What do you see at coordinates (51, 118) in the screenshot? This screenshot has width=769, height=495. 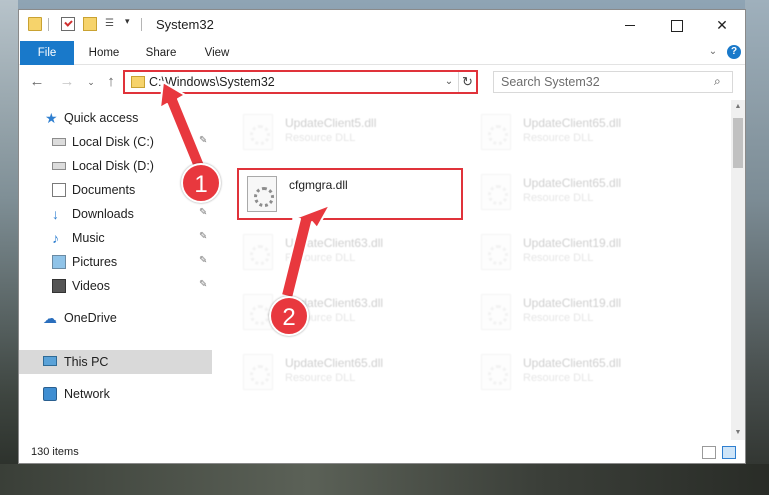 I see `star-icon: ★` at bounding box center [51, 118].